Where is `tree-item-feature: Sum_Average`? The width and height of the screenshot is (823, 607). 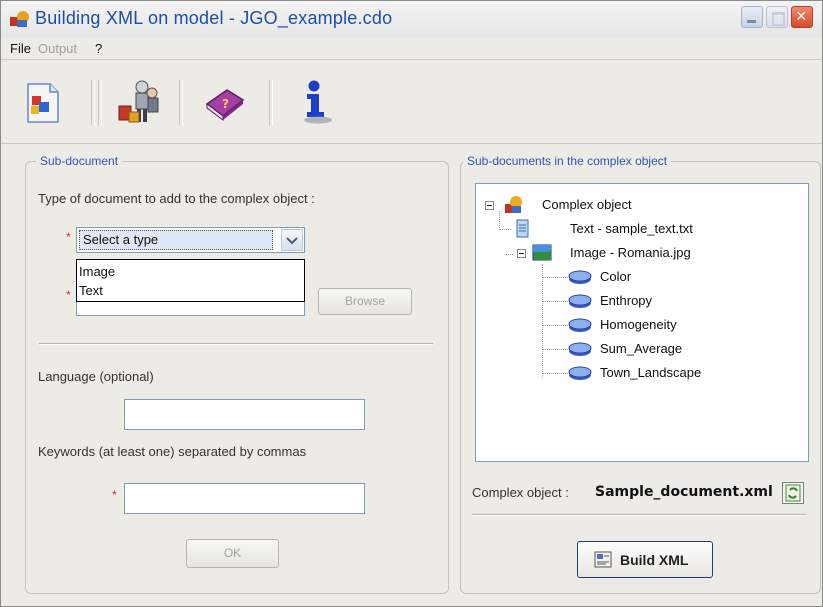 tree-item-feature: Sum_Average is located at coordinates (641, 348).